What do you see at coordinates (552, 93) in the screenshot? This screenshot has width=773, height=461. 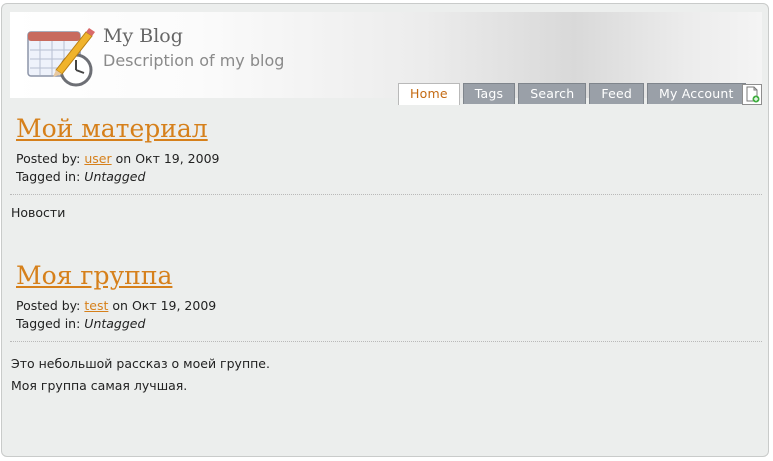 I see `tab-search: Search` at bounding box center [552, 93].